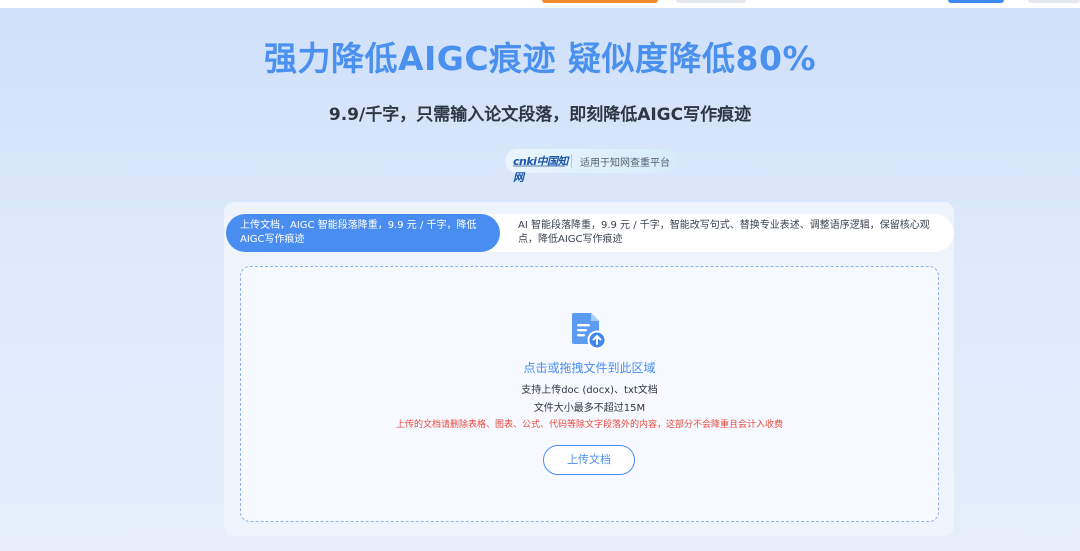 The width and height of the screenshot is (1080, 551). I want to click on file-size-limit-text: 文件大小最多不超过15M, so click(589, 408).